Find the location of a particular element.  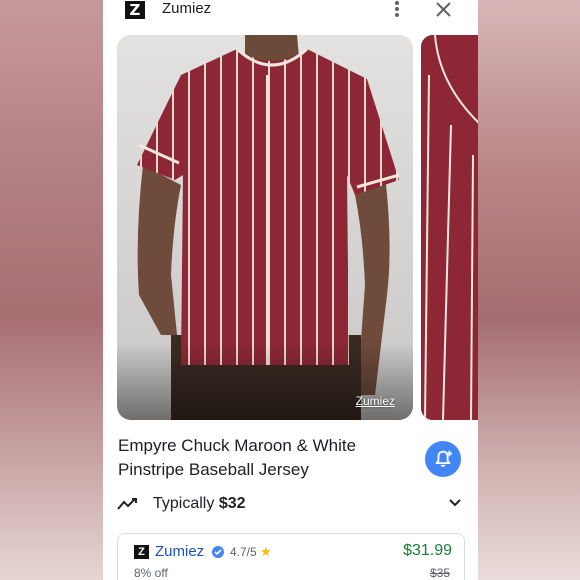

trend-icon is located at coordinates (127, 504).